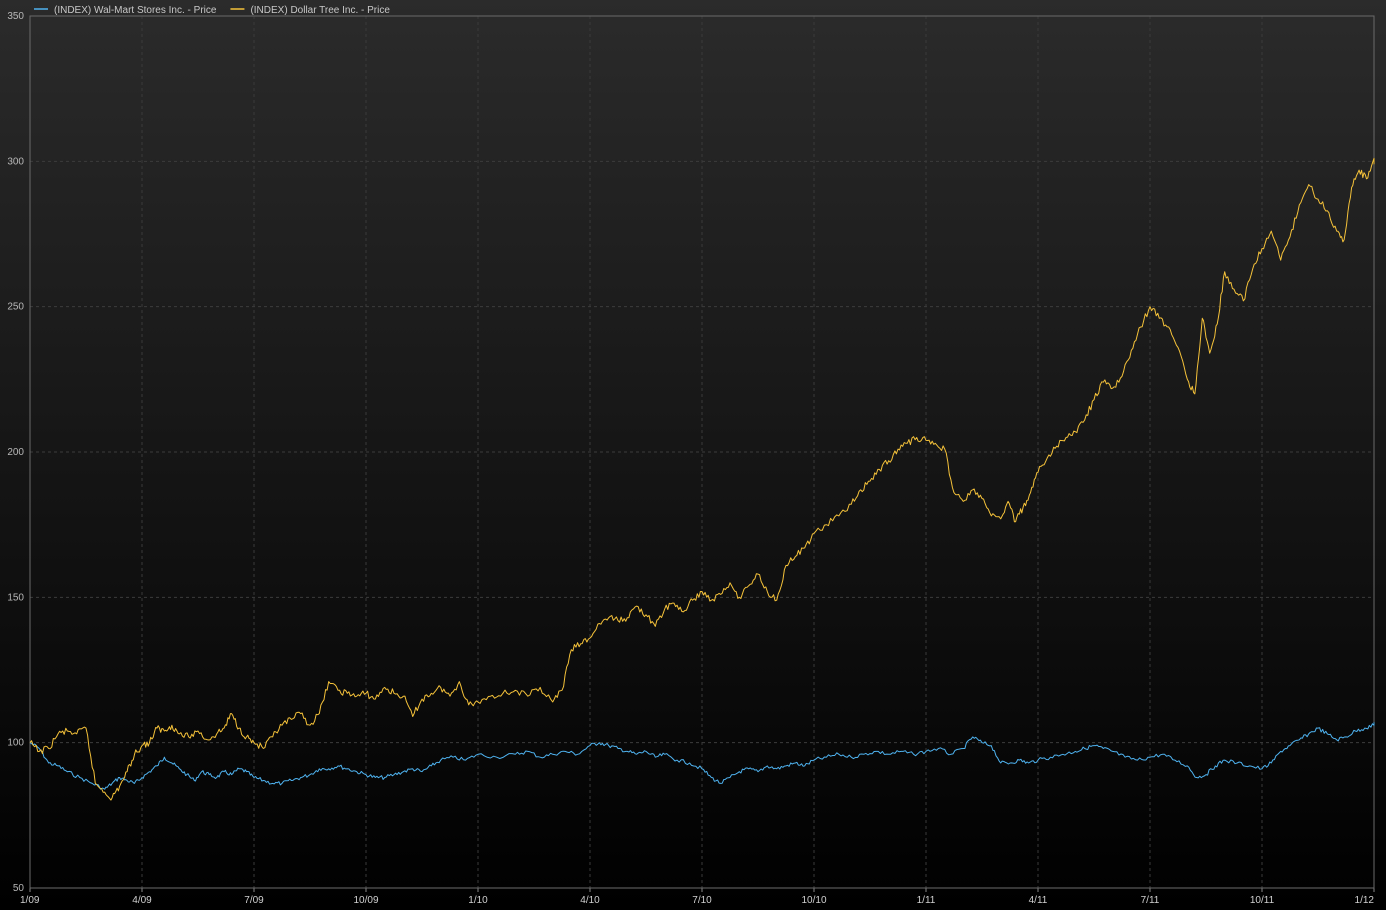  Describe the element at coordinates (926, 900) in the screenshot. I see `x-tick-label: 1/11` at that location.